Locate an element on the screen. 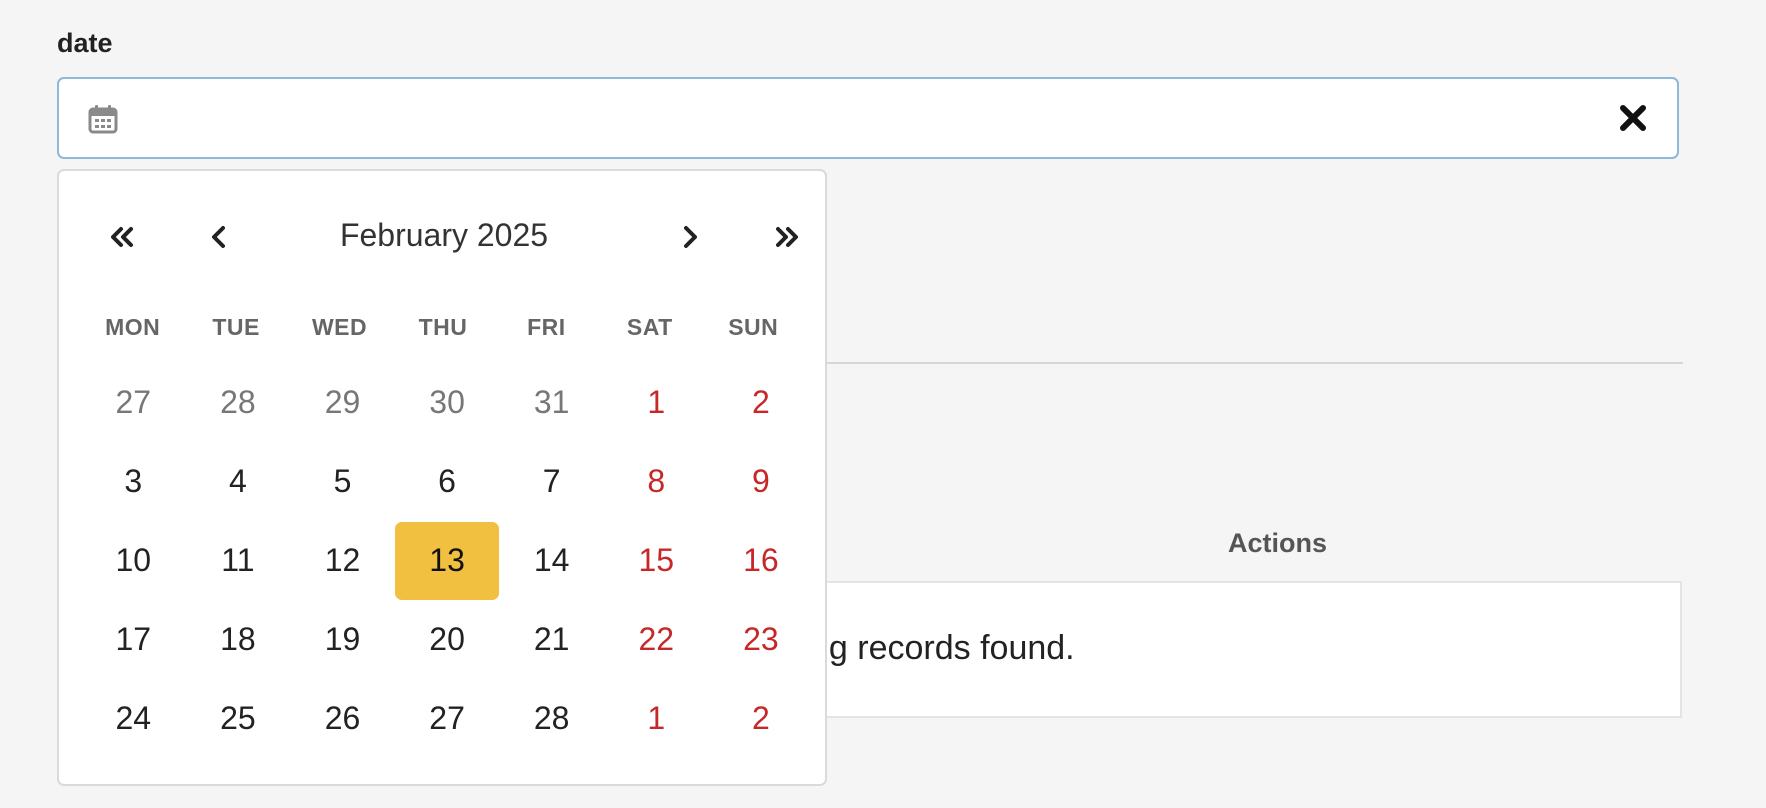 The height and width of the screenshot is (808, 1766). calendar-day: 24 is located at coordinates (133, 718).